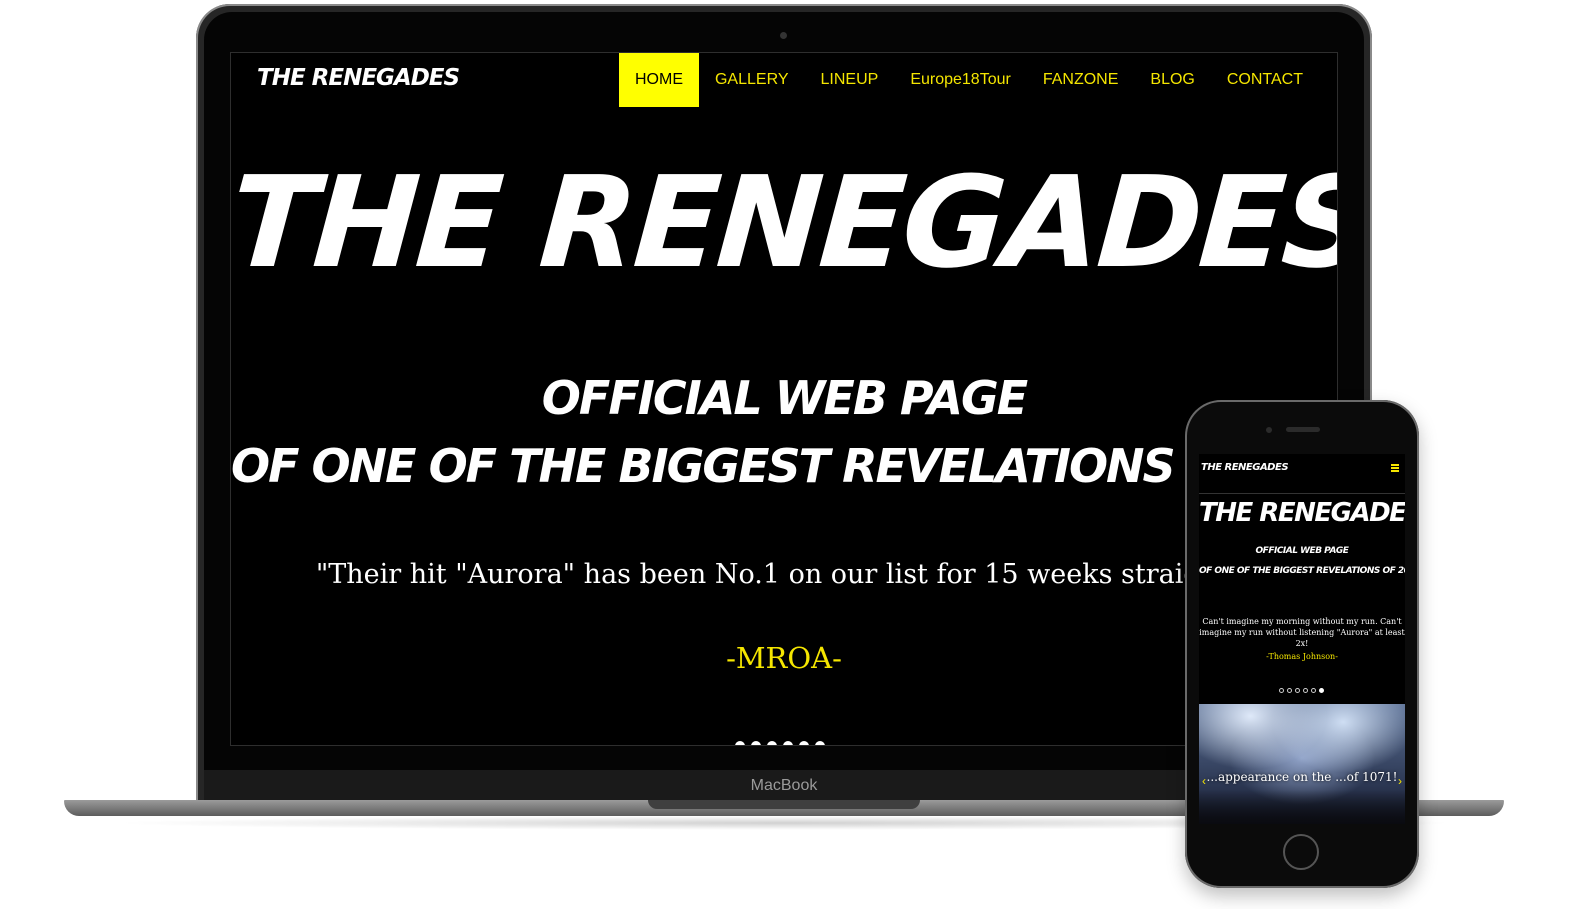  What do you see at coordinates (1301, 852) in the screenshot?
I see `phone-home-button` at bounding box center [1301, 852].